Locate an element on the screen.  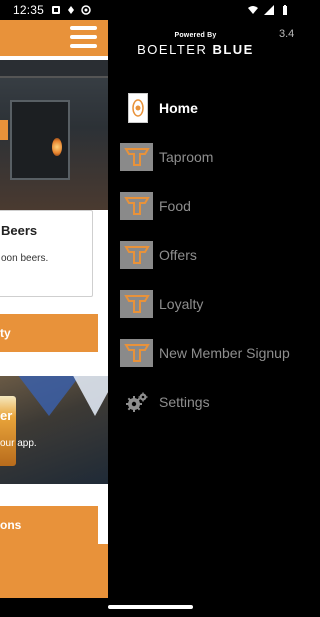
brand-header: Powered By BOELTER BLUE is located at coordinates (195, 44).